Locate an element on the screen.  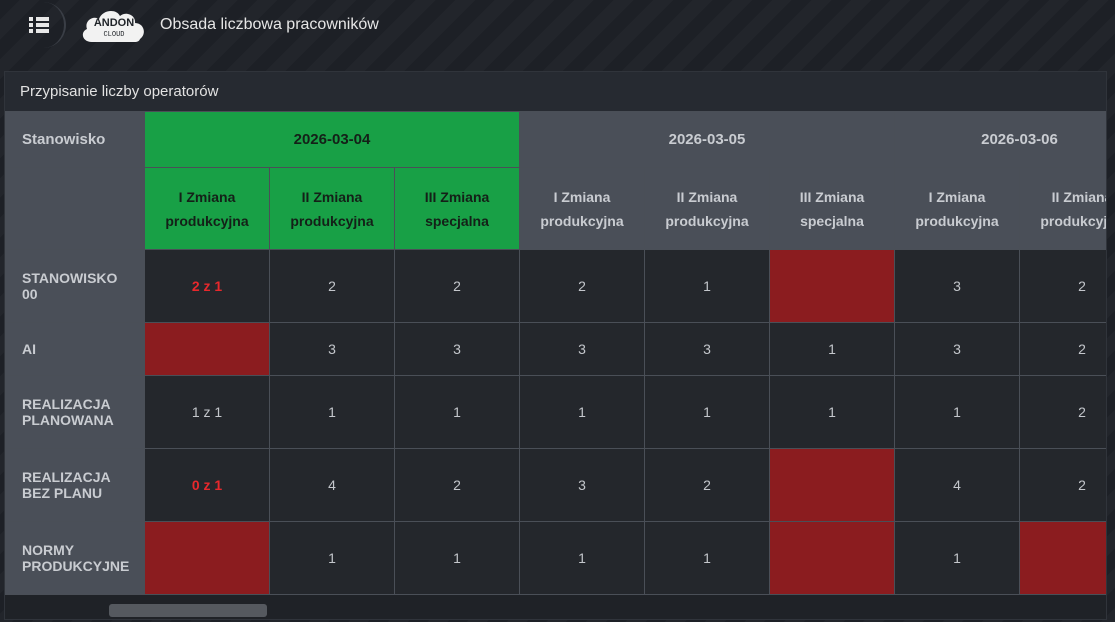
station-label: AI is located at coordinates (75, 349).